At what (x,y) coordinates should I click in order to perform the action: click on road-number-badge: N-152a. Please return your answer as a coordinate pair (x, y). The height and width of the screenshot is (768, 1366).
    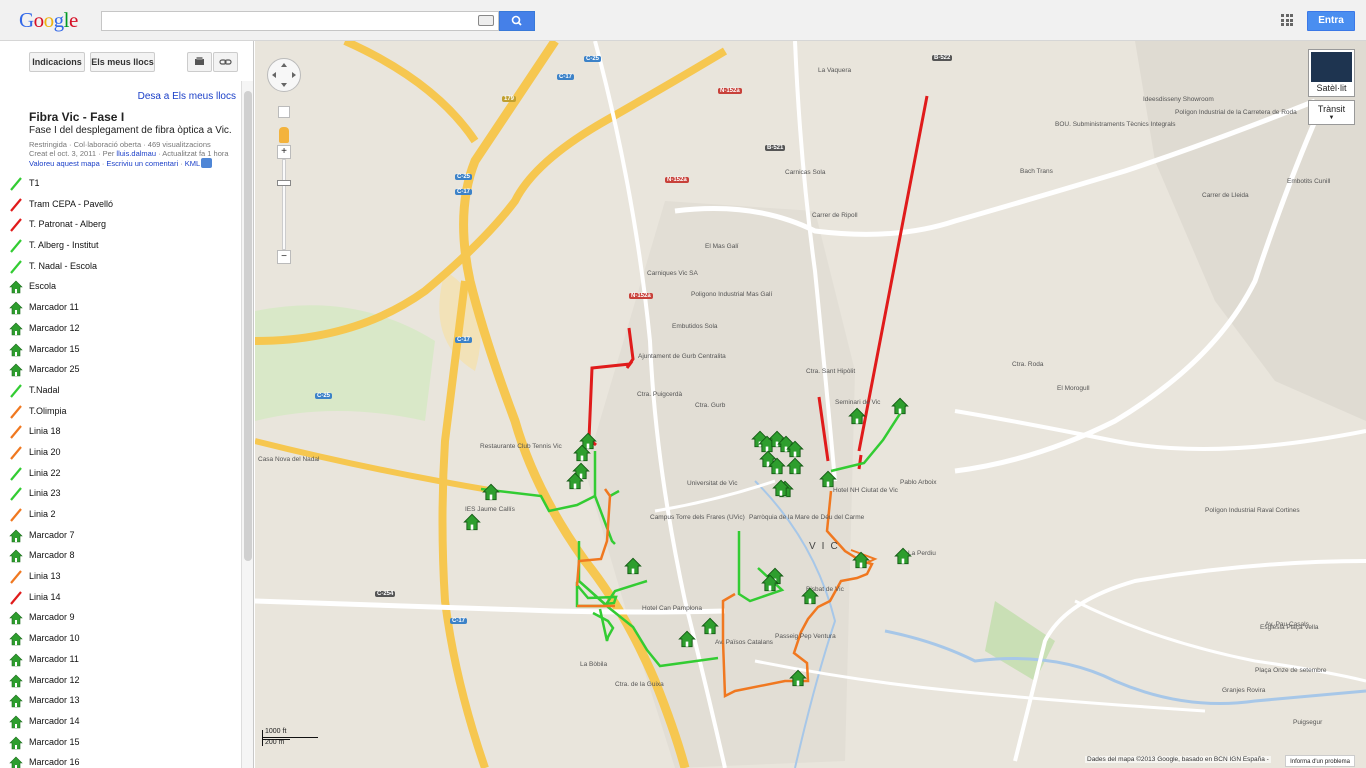
    Looking at the image, I should click on (677, 180).